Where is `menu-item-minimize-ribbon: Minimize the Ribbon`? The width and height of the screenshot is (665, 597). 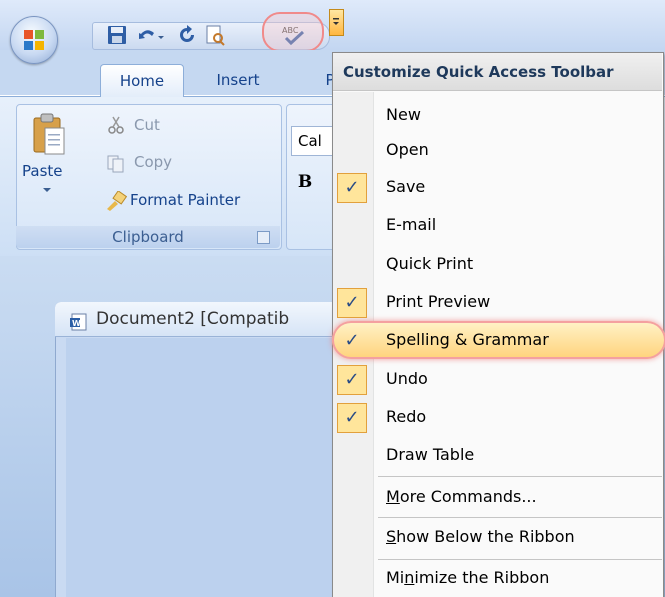 menu-item-minimize-ribbon: Minimize the Ribbon is located at coordinates (497, 578).